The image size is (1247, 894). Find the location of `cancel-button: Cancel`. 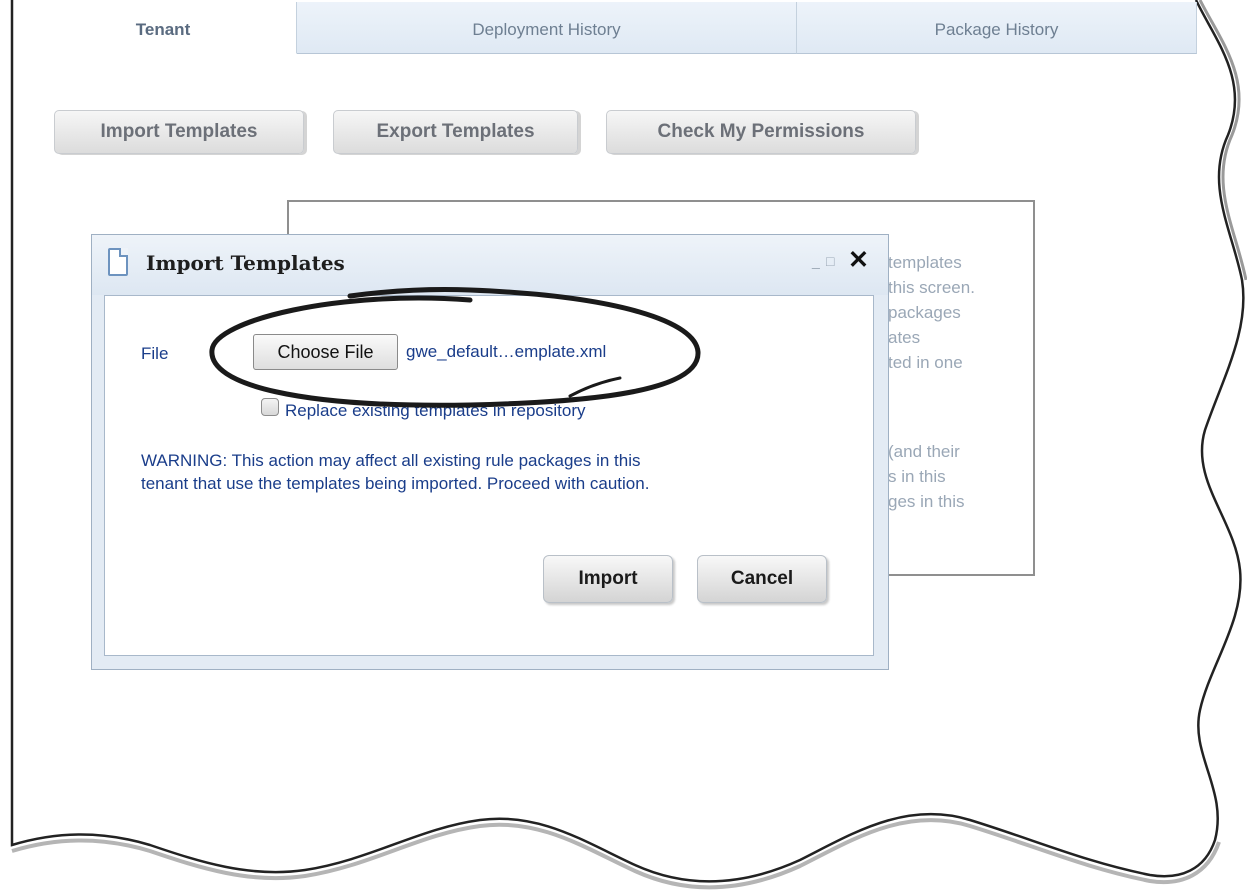

cancel-button: Cancel is located at coordinates (762, 579).